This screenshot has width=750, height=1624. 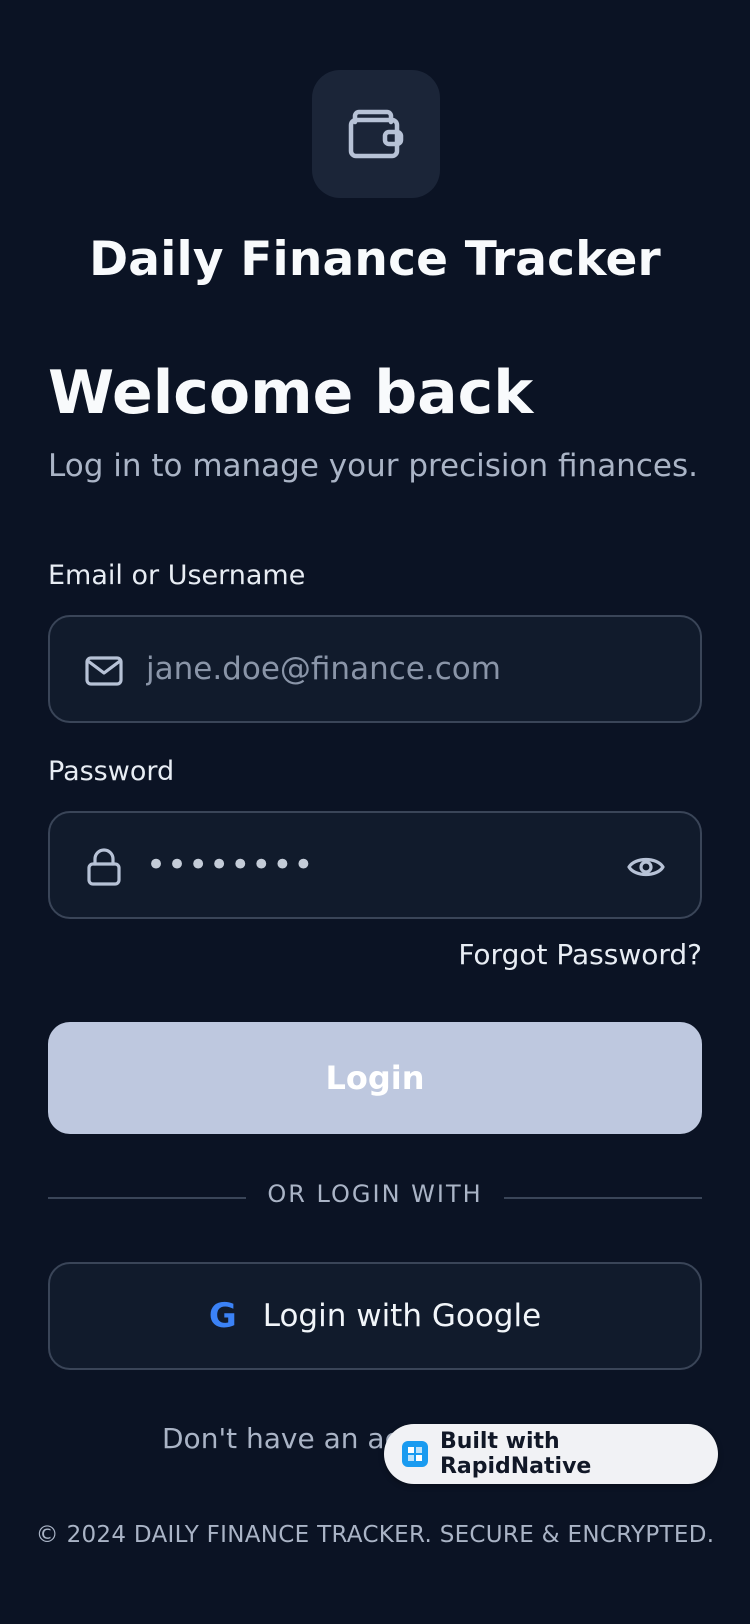 I want to click on eye-icon, so click(x=646, y=867).